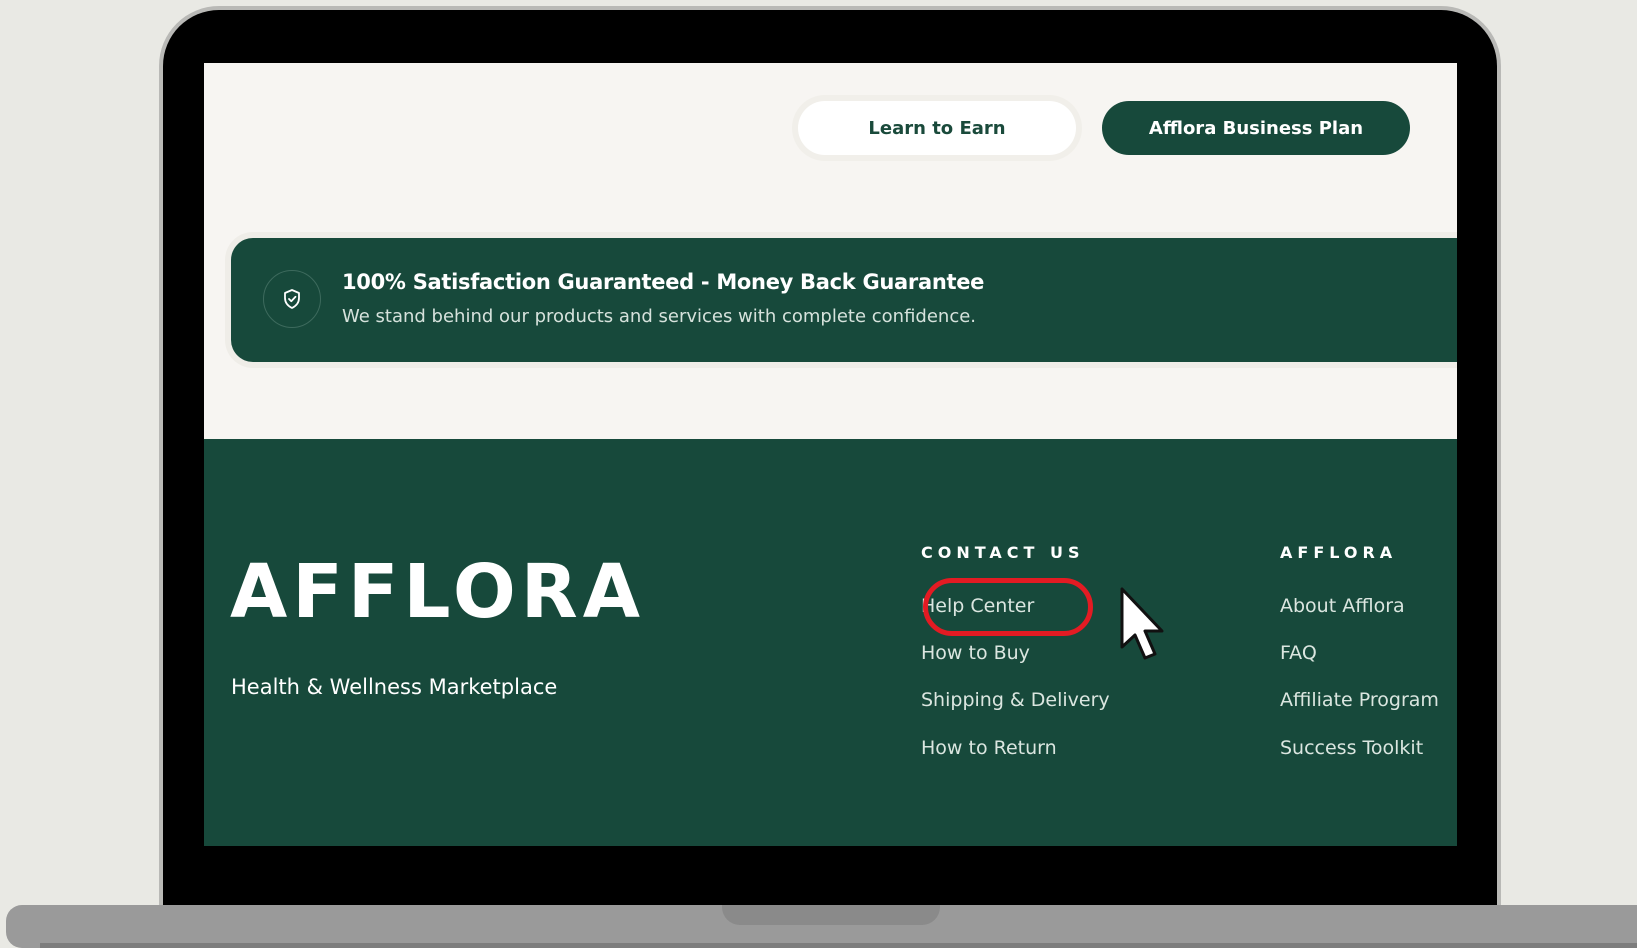 Image resolution: width=1637 pixels, height=948 pixels. What do you see at coordinates (1298, 653) in the screenshot?
I see `faq-link: FAQ` at bounding box center [1298, 653].